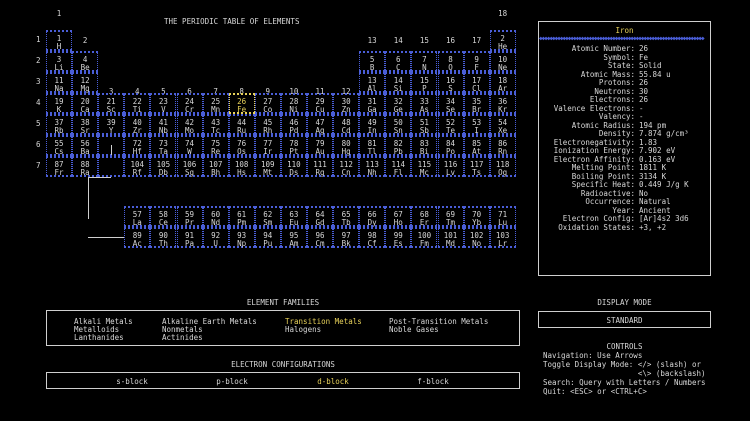  Describe the element at coordinates (163, 237) in the screenshot. I see `element-cell: 90 Th` at that location.